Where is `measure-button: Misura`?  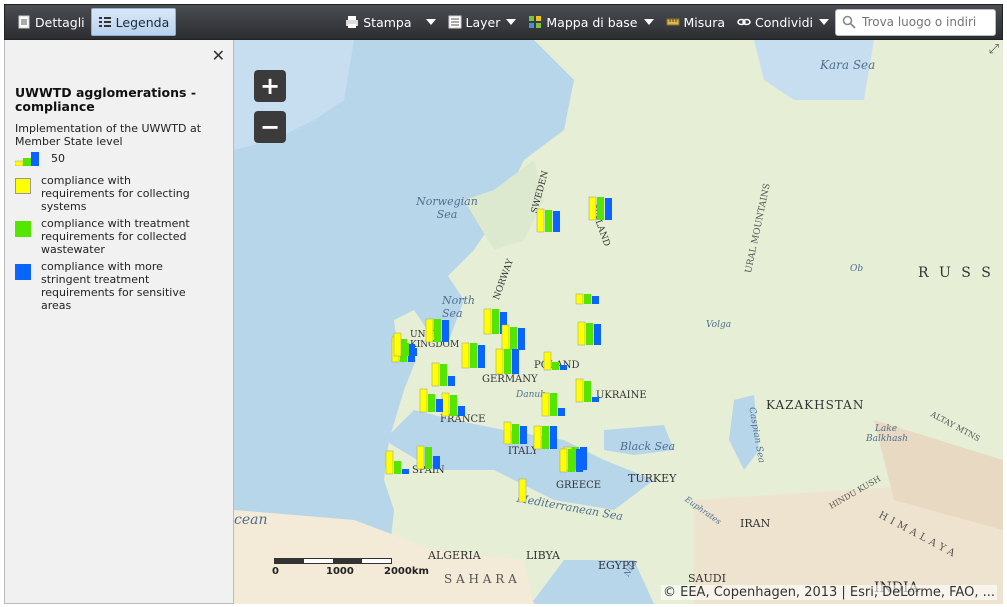
measure-button: Misura is located at coordinates (696, 22).